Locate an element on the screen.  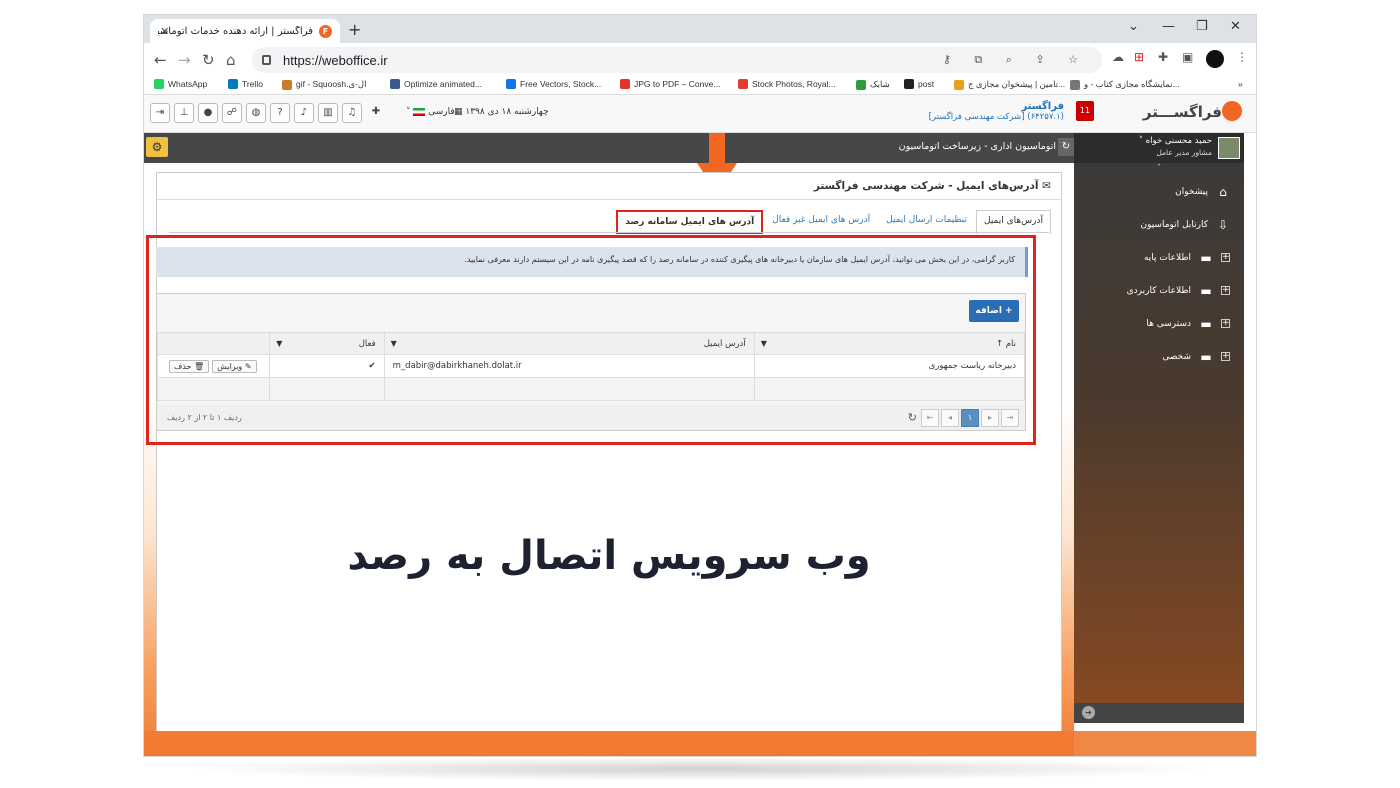
home-icon: ⌂ is located at coordinates (231, 60).